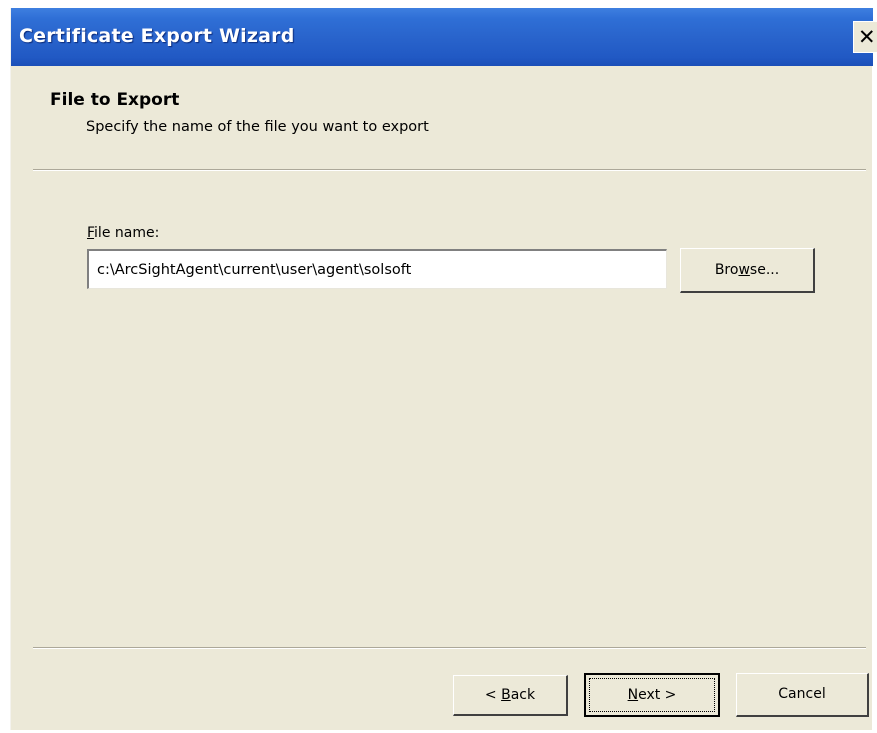 The width and height of the screenshot is (877, 733). I want to click on next-label-end: ext >, so click(657, 695).